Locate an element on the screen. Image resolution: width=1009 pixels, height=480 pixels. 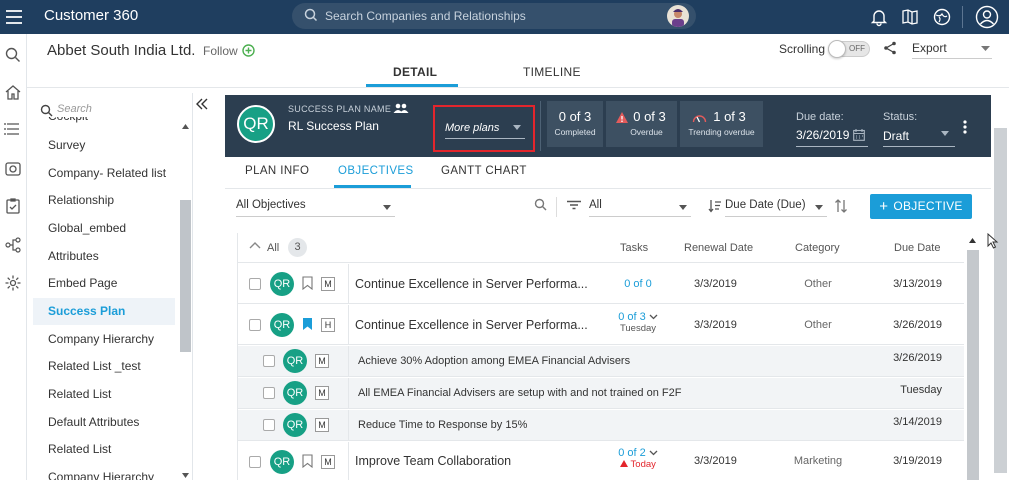
sidebar-item-company-hierarchy: Company Hierarchy is located at coordinates (104, 339).